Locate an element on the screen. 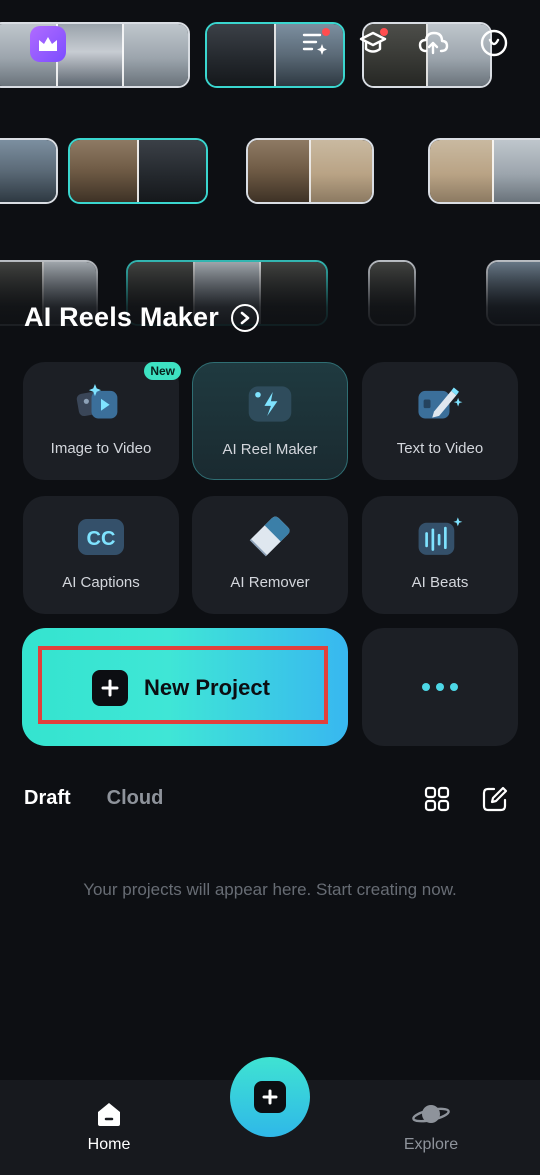 The image size is (540, 1175). ai-sparkle-list-icon is located at coordinates (315, 43).